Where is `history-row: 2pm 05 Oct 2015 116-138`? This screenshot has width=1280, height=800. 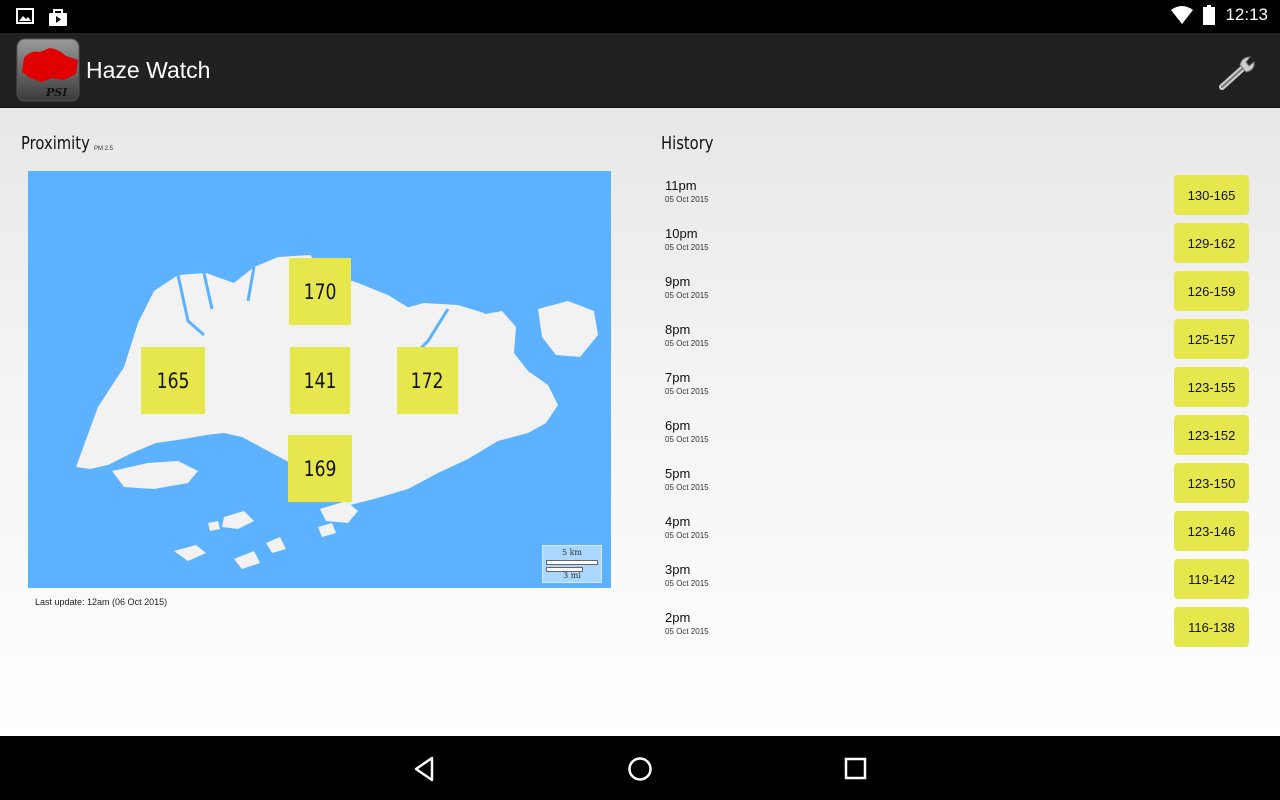
history-row: 2pm 05 Oct 2015 116-138 is located at coordinates (960, 629).